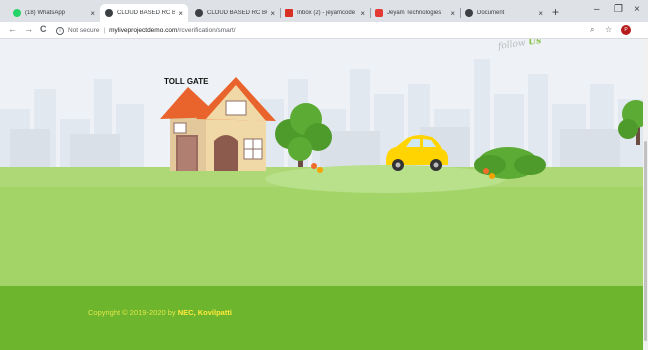 The width and height of the screenshot is (648, 350). Describe the element at coordinates (303, 135) in the screenshot. I see `tree-illustration` at that location.